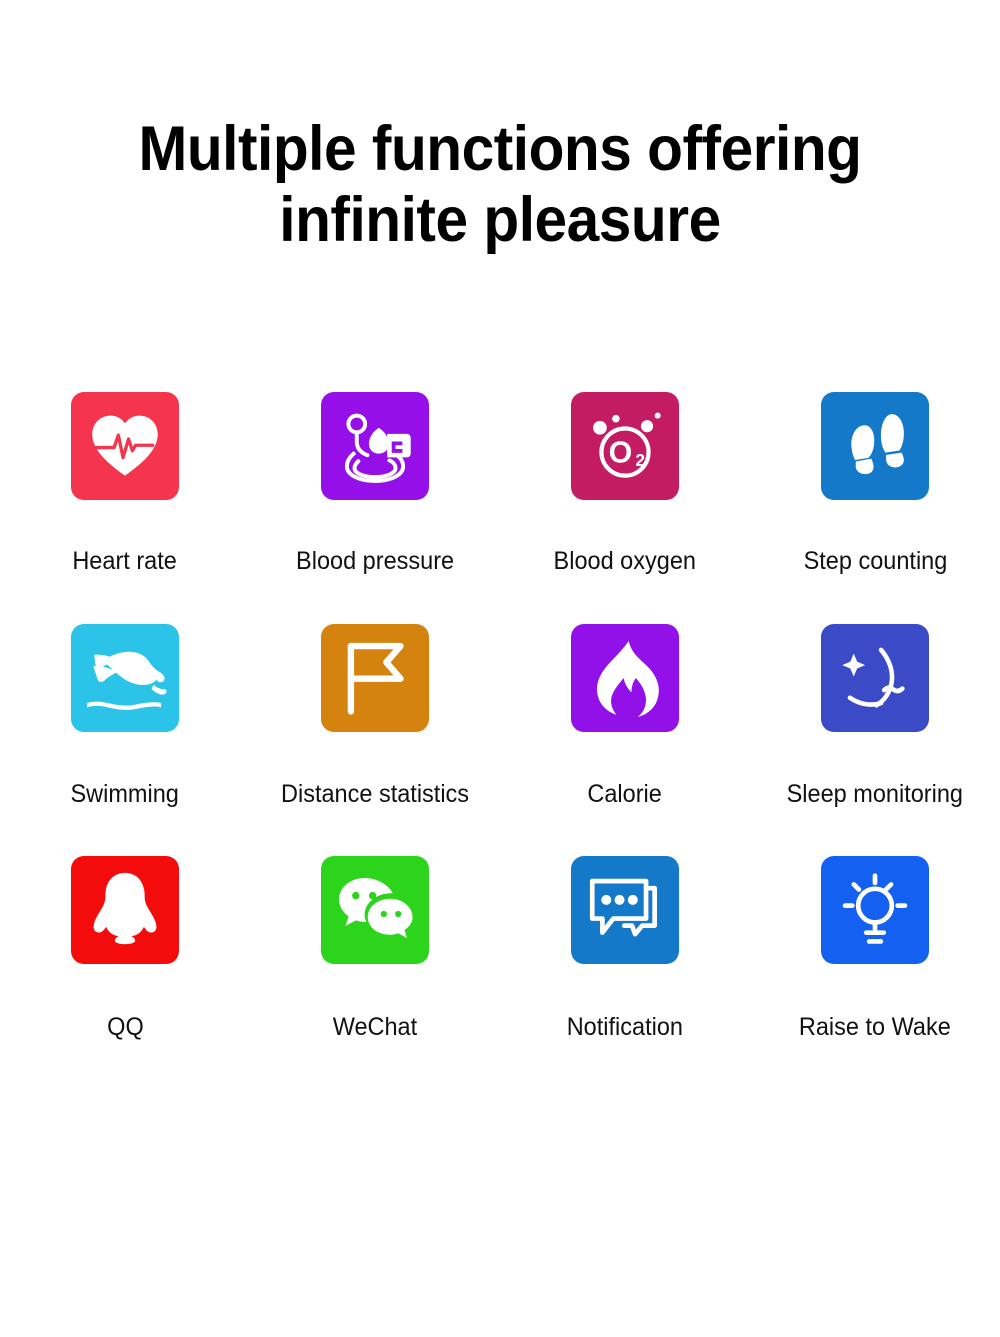  I want to click on feature-item-blood-pressure: Blood pressure, so click(375, 508).